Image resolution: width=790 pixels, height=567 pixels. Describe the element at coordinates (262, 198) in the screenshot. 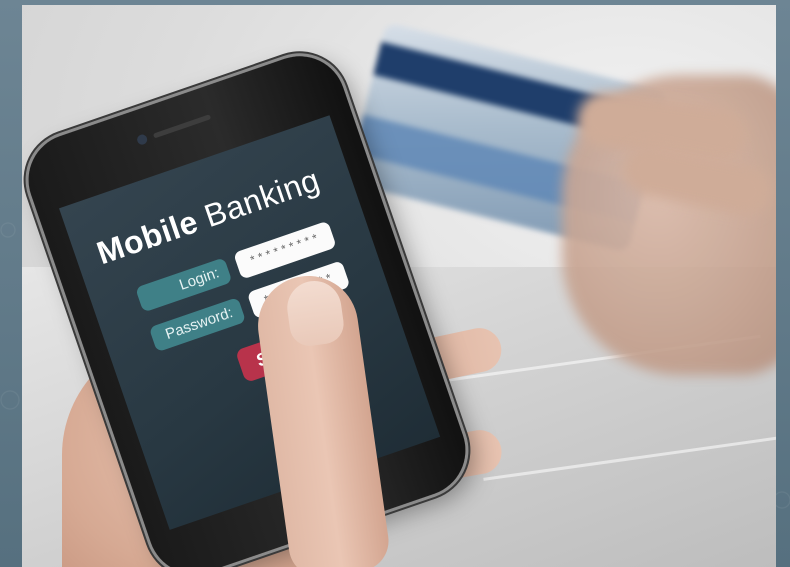

I see `app-title-rest: Banking` at that location.